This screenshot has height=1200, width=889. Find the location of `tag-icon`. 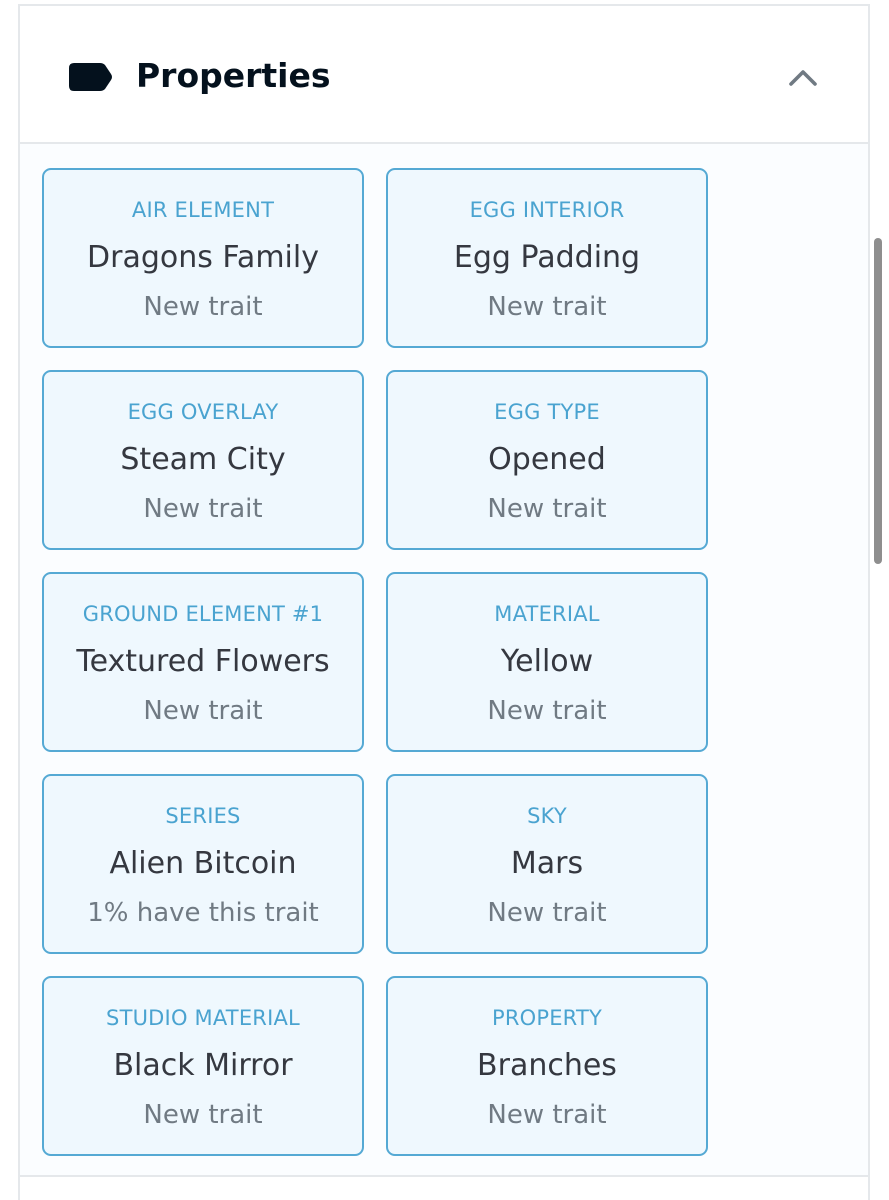

tag-icon is located at coordinates (90, 77).